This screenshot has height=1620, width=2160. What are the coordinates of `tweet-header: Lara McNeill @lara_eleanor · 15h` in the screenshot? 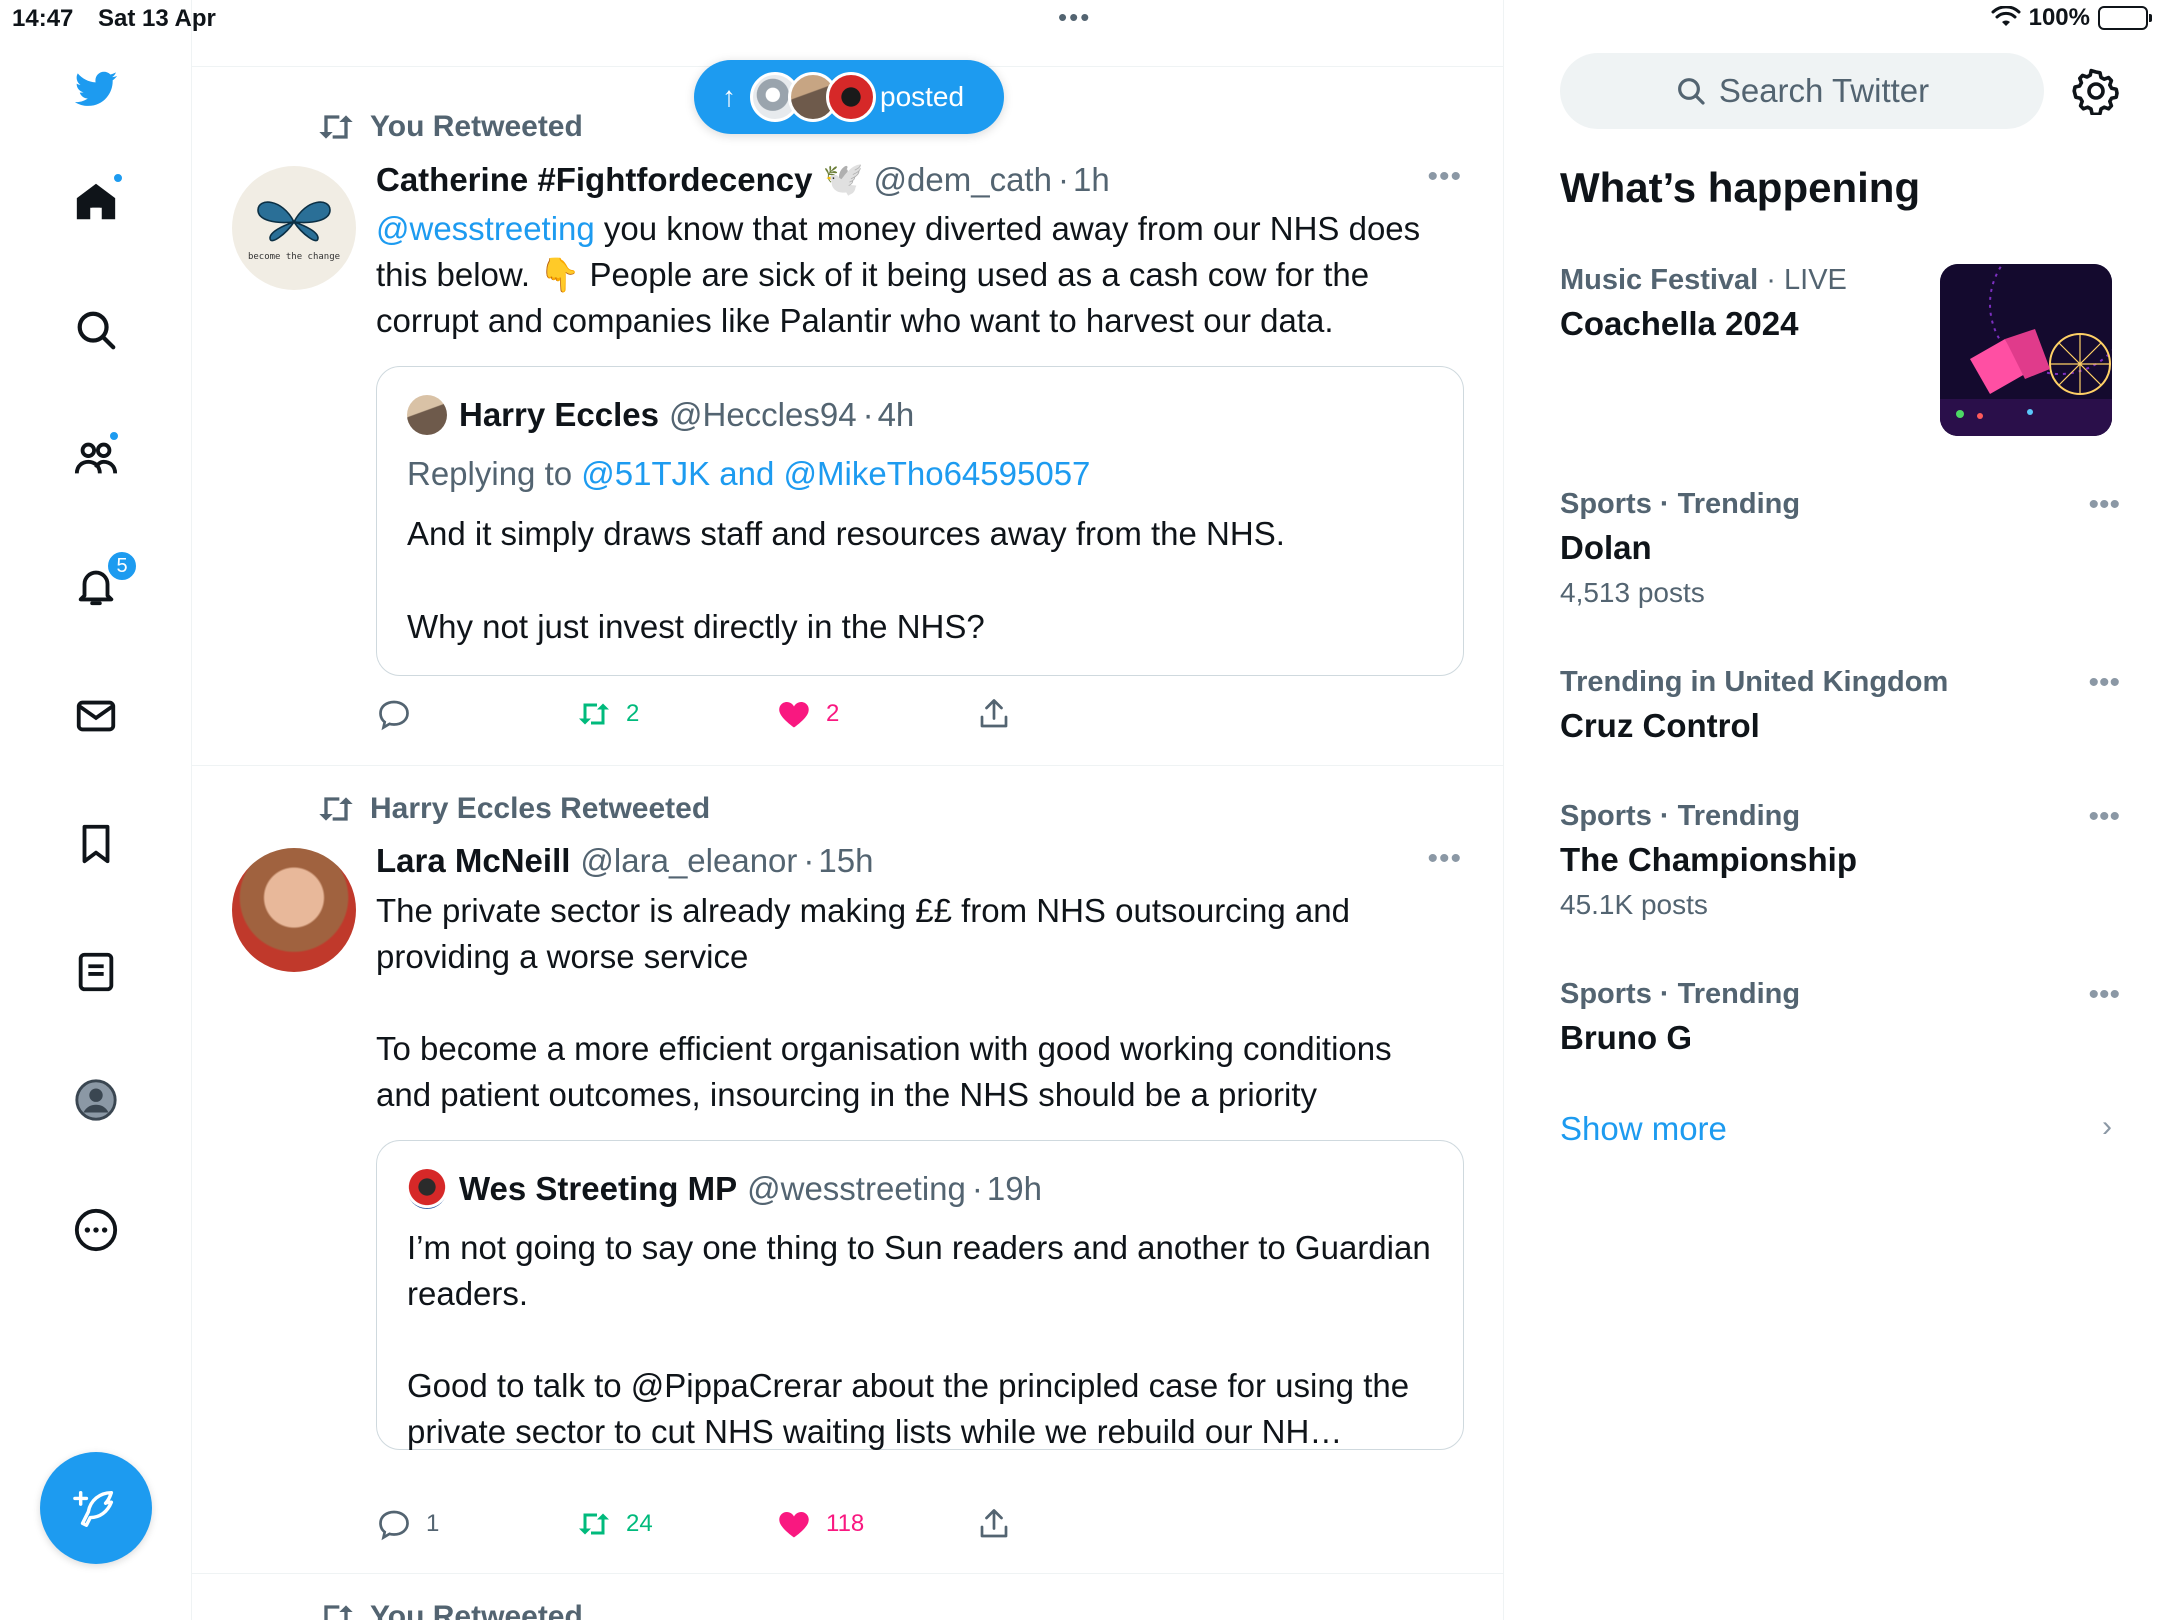 It's located at (624, 861).